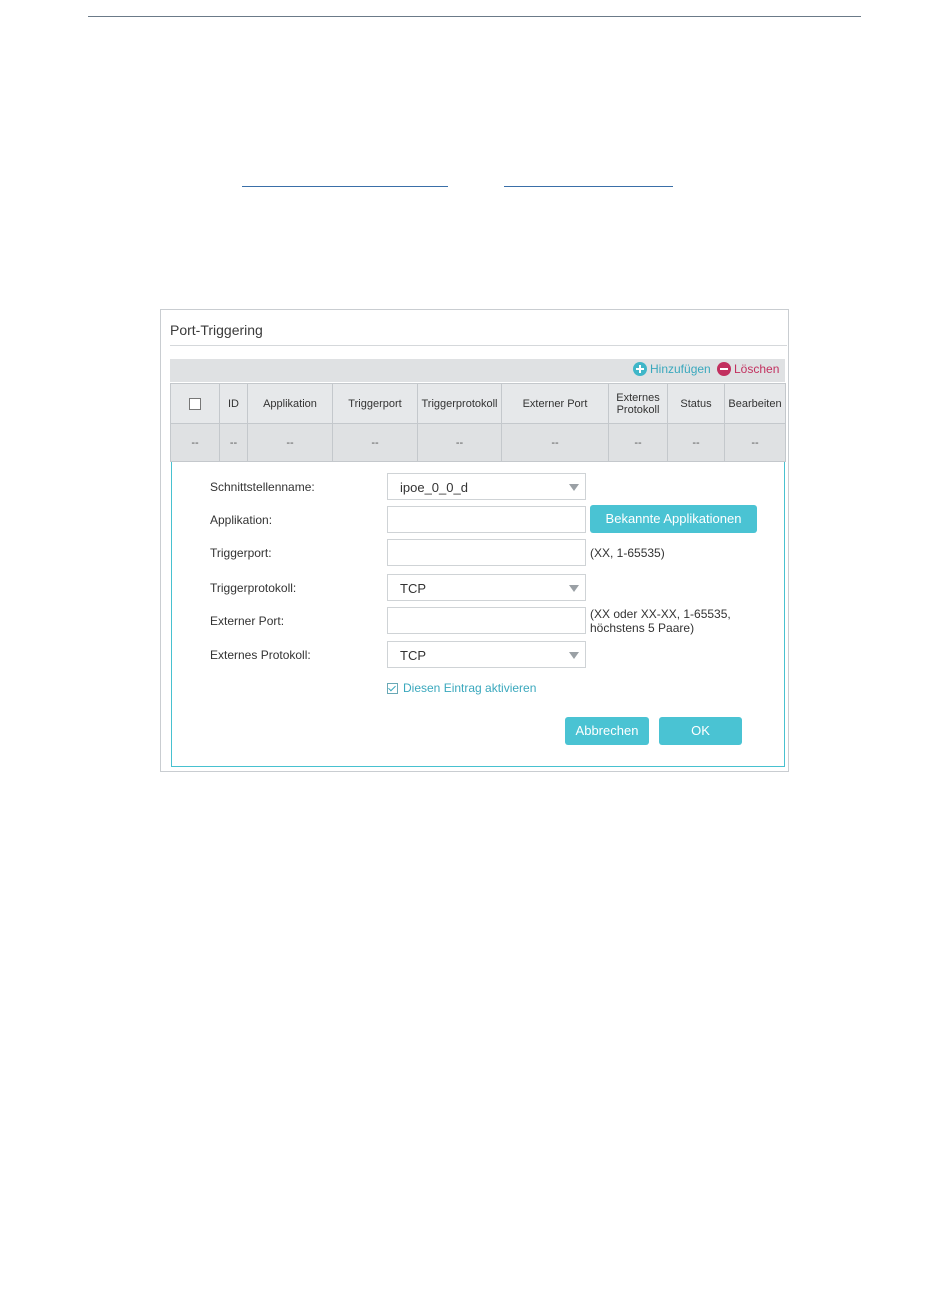 The height and width of the screenshot is (1297, 950). I want to click on triggerprotocol-value: TCP, so click(413, 588).